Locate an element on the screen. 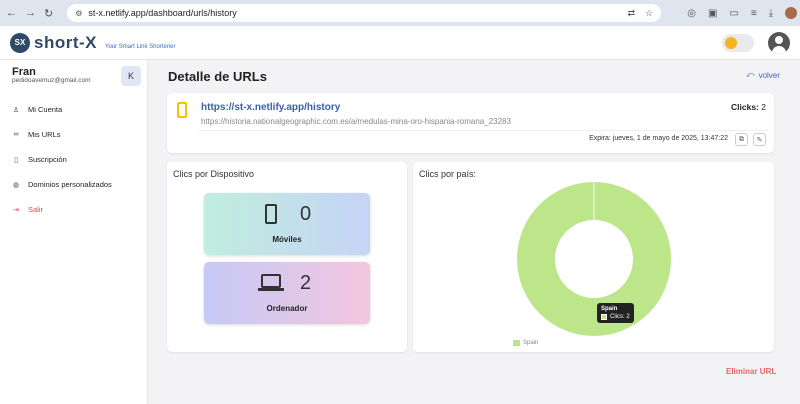 The height and width of the screenshot is (404, 800). mobile-stat-box: 0 Móviles is located at coordinates (287, 224).